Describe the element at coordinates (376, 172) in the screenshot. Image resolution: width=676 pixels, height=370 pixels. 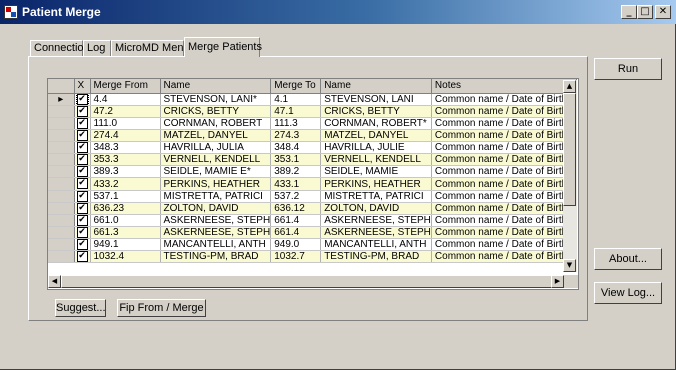
I see `to-name-cell: SEIDLE, MAMIE` at that location.